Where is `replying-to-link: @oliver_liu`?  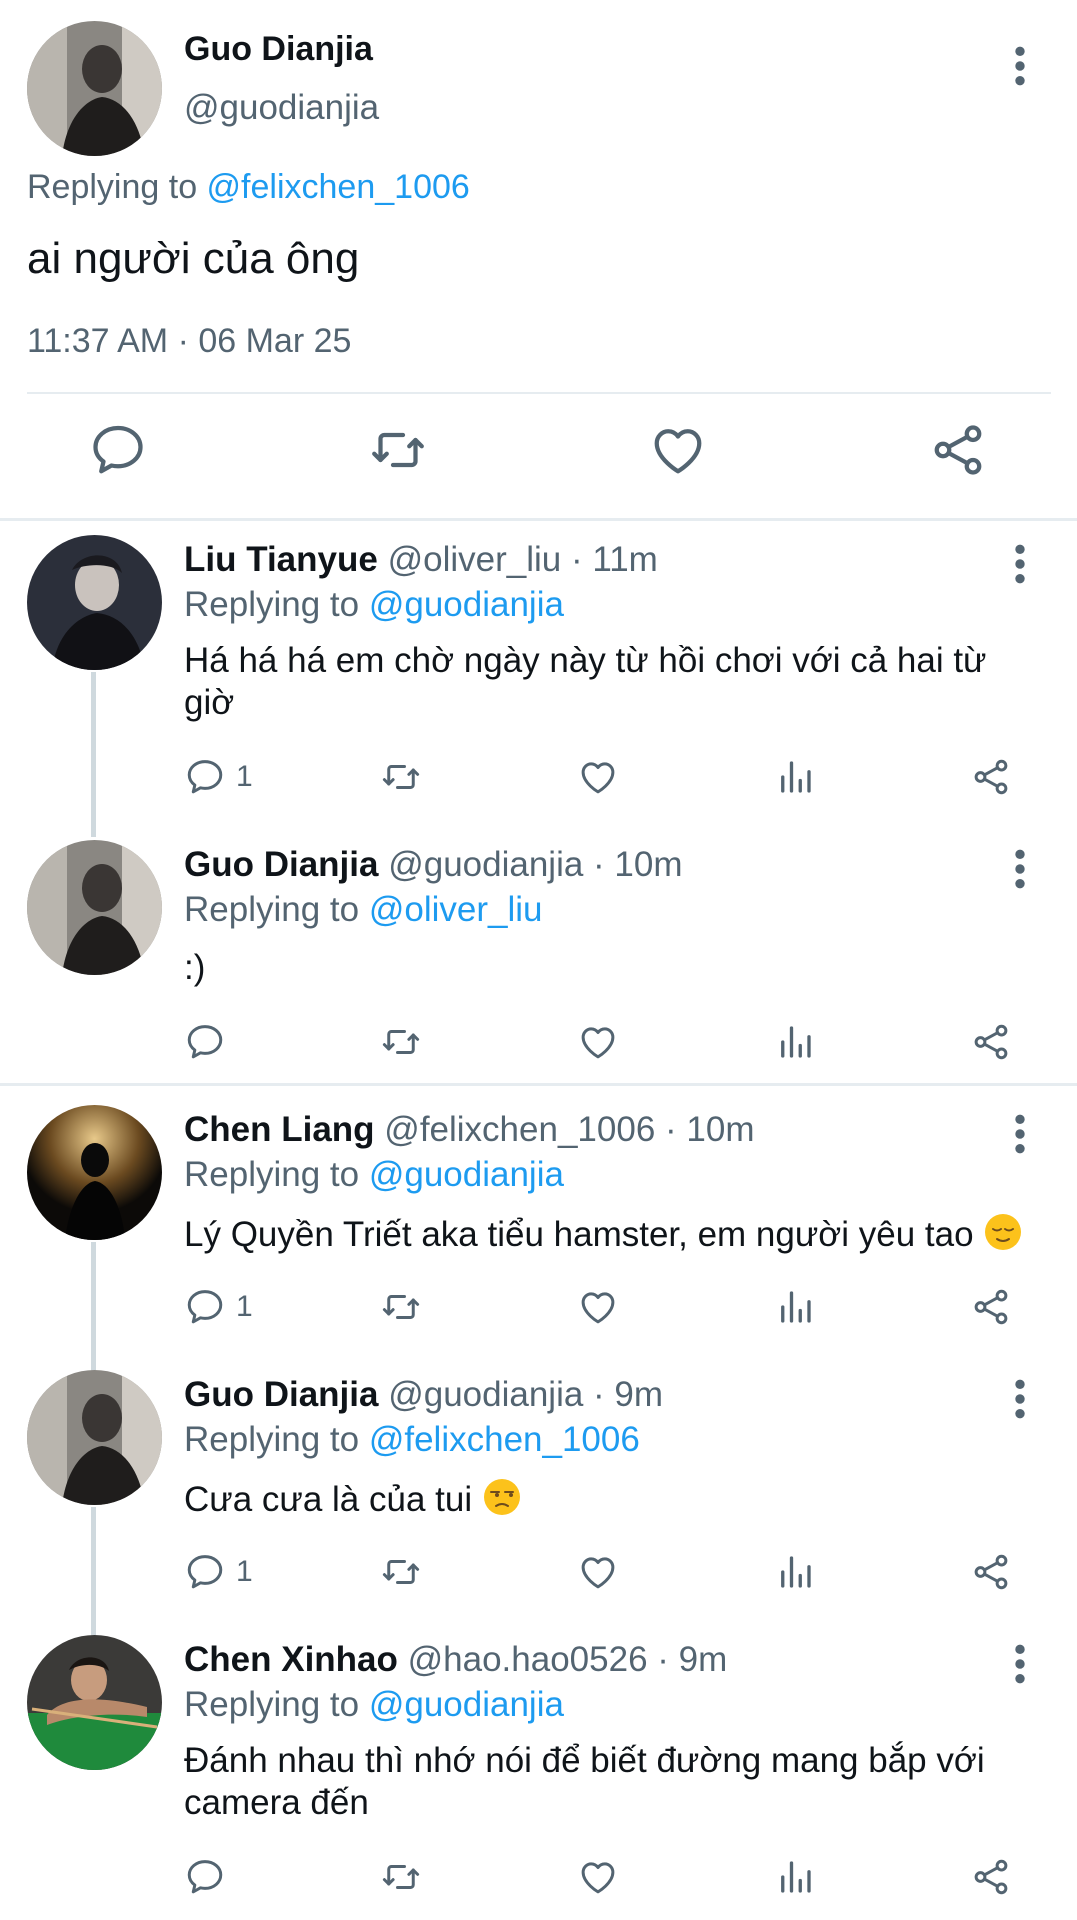 replying-to-link: @oliver_liu is located at coordinates (456, 909).